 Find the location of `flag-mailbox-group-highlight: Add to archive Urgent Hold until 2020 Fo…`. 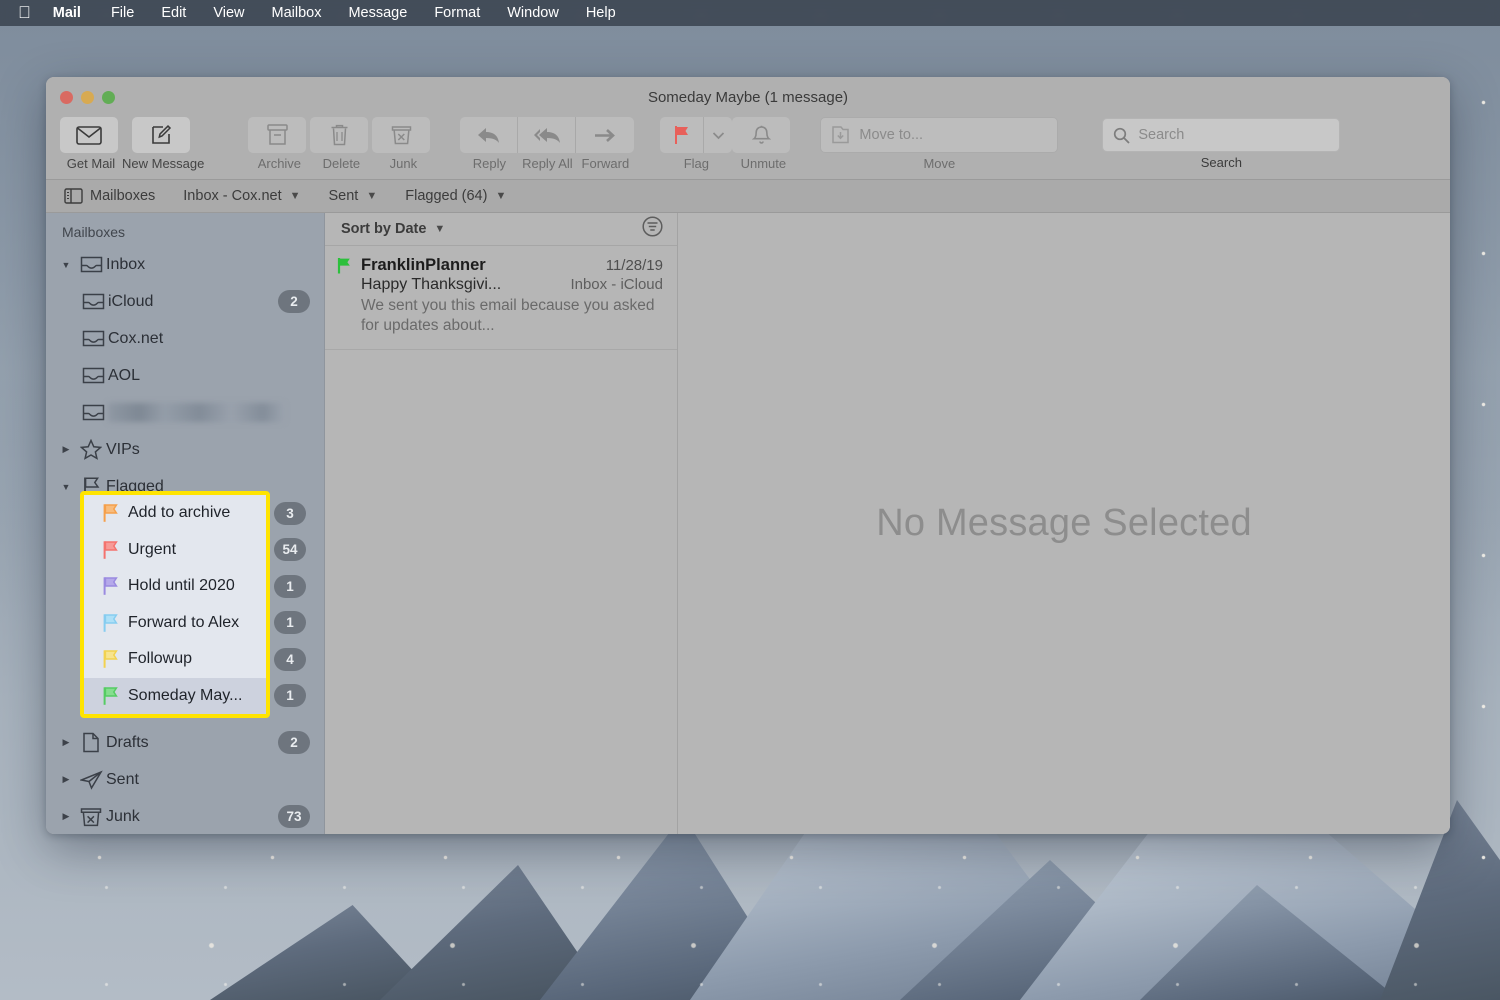

flag-mailbox-group-highlight: Add to archive Urgent Hold until 2020 Fo… is located at coordinates (175, 604).